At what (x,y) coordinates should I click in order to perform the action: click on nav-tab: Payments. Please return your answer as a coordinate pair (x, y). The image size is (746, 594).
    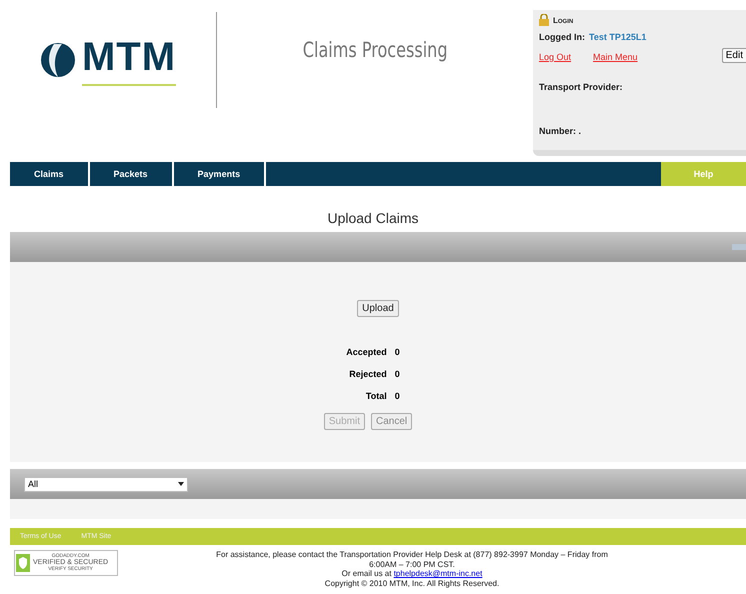
    Looking at the image, I should click on (220, 174).